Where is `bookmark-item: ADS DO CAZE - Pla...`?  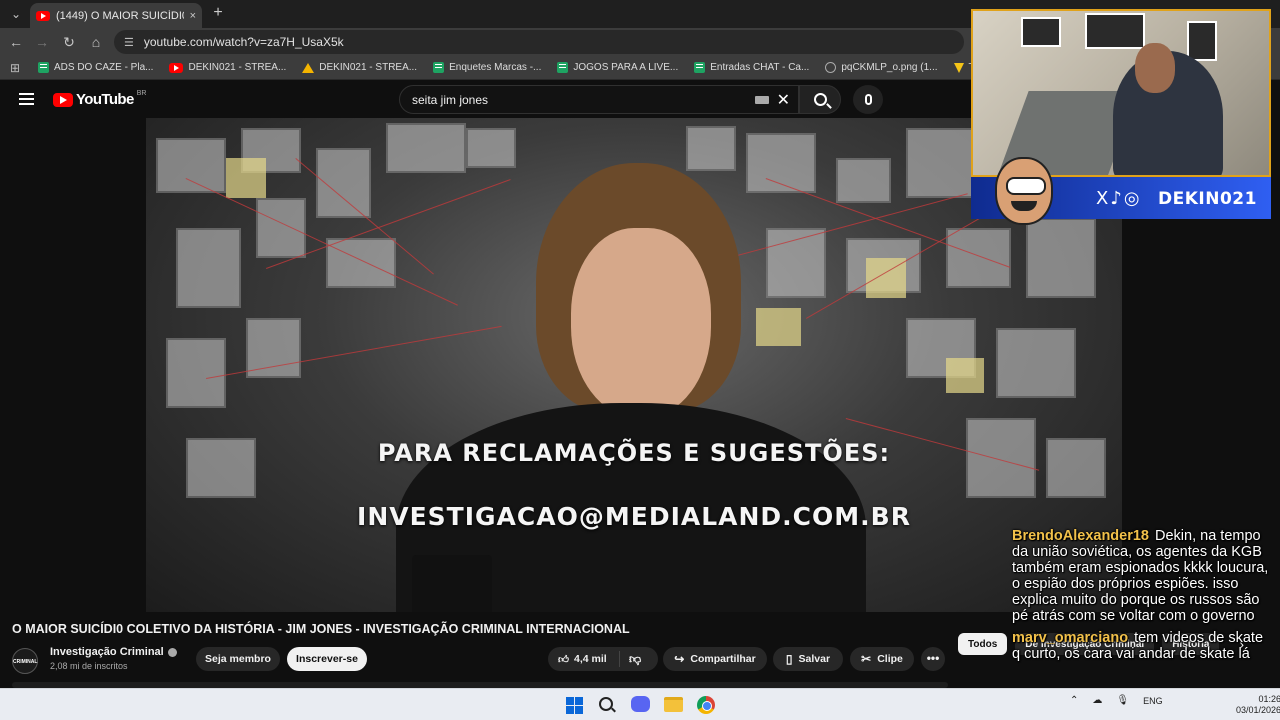
bookmark-item: ADS DO CAZE - Pla... is located at coordinates (95, 67).